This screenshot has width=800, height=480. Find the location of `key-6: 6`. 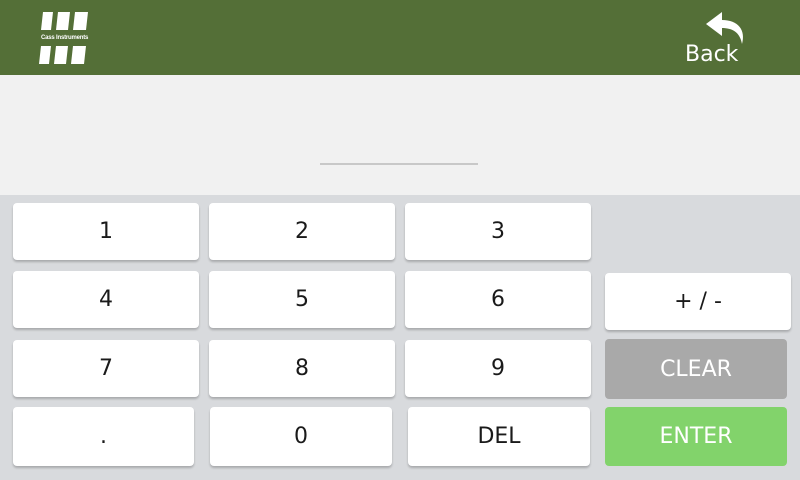

key-6: 6 is located at coordinates (498, 299).